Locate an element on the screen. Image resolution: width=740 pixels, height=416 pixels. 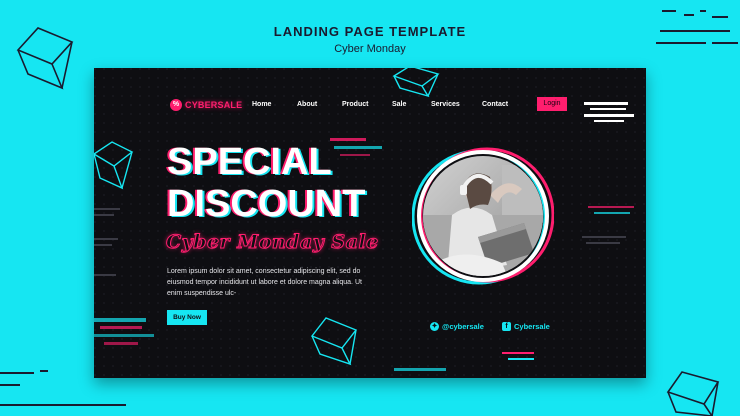
nav-item-home: Home is located at coordinates (261, 104).